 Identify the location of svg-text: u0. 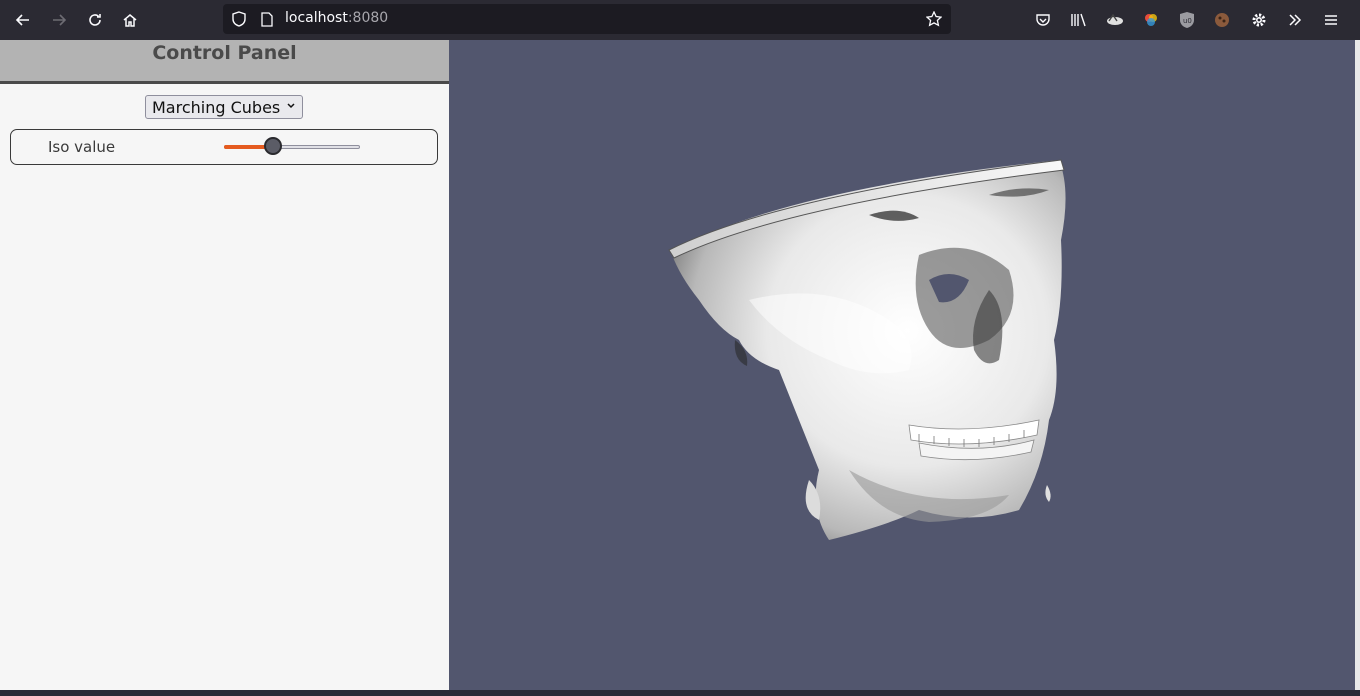
(1187, 21).